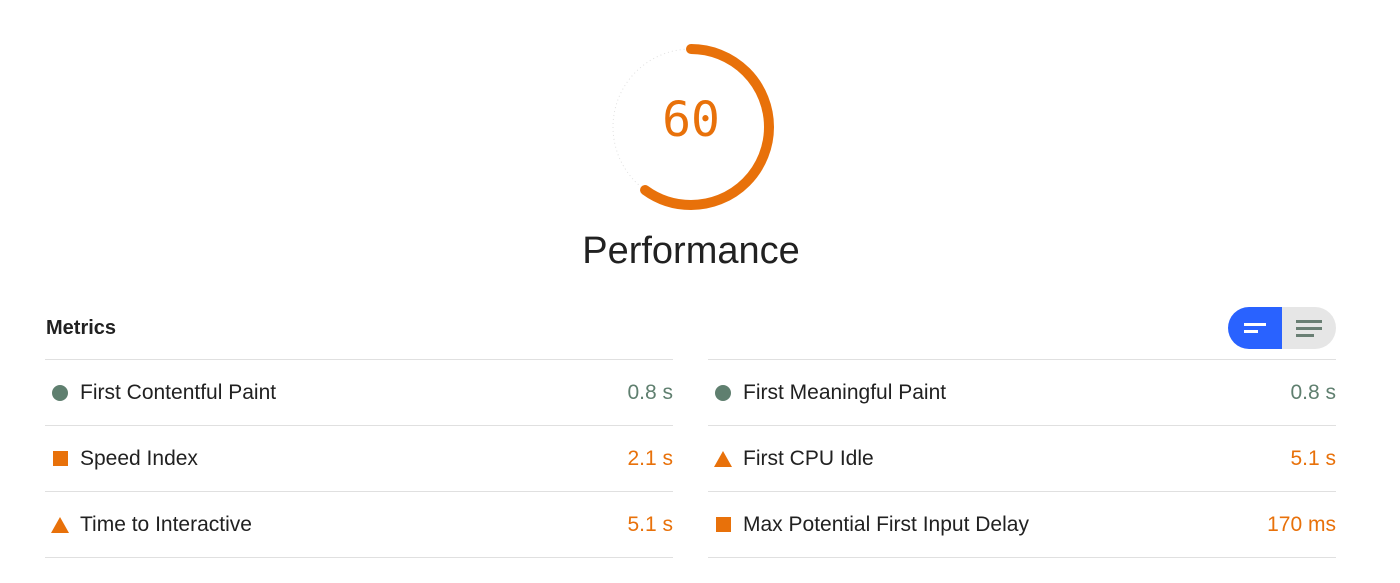 This screenshot has width=1400, height=583. Describe the element at coordinates (1309, 328) in the screenshot. I see `expanded-view-button` at that location.